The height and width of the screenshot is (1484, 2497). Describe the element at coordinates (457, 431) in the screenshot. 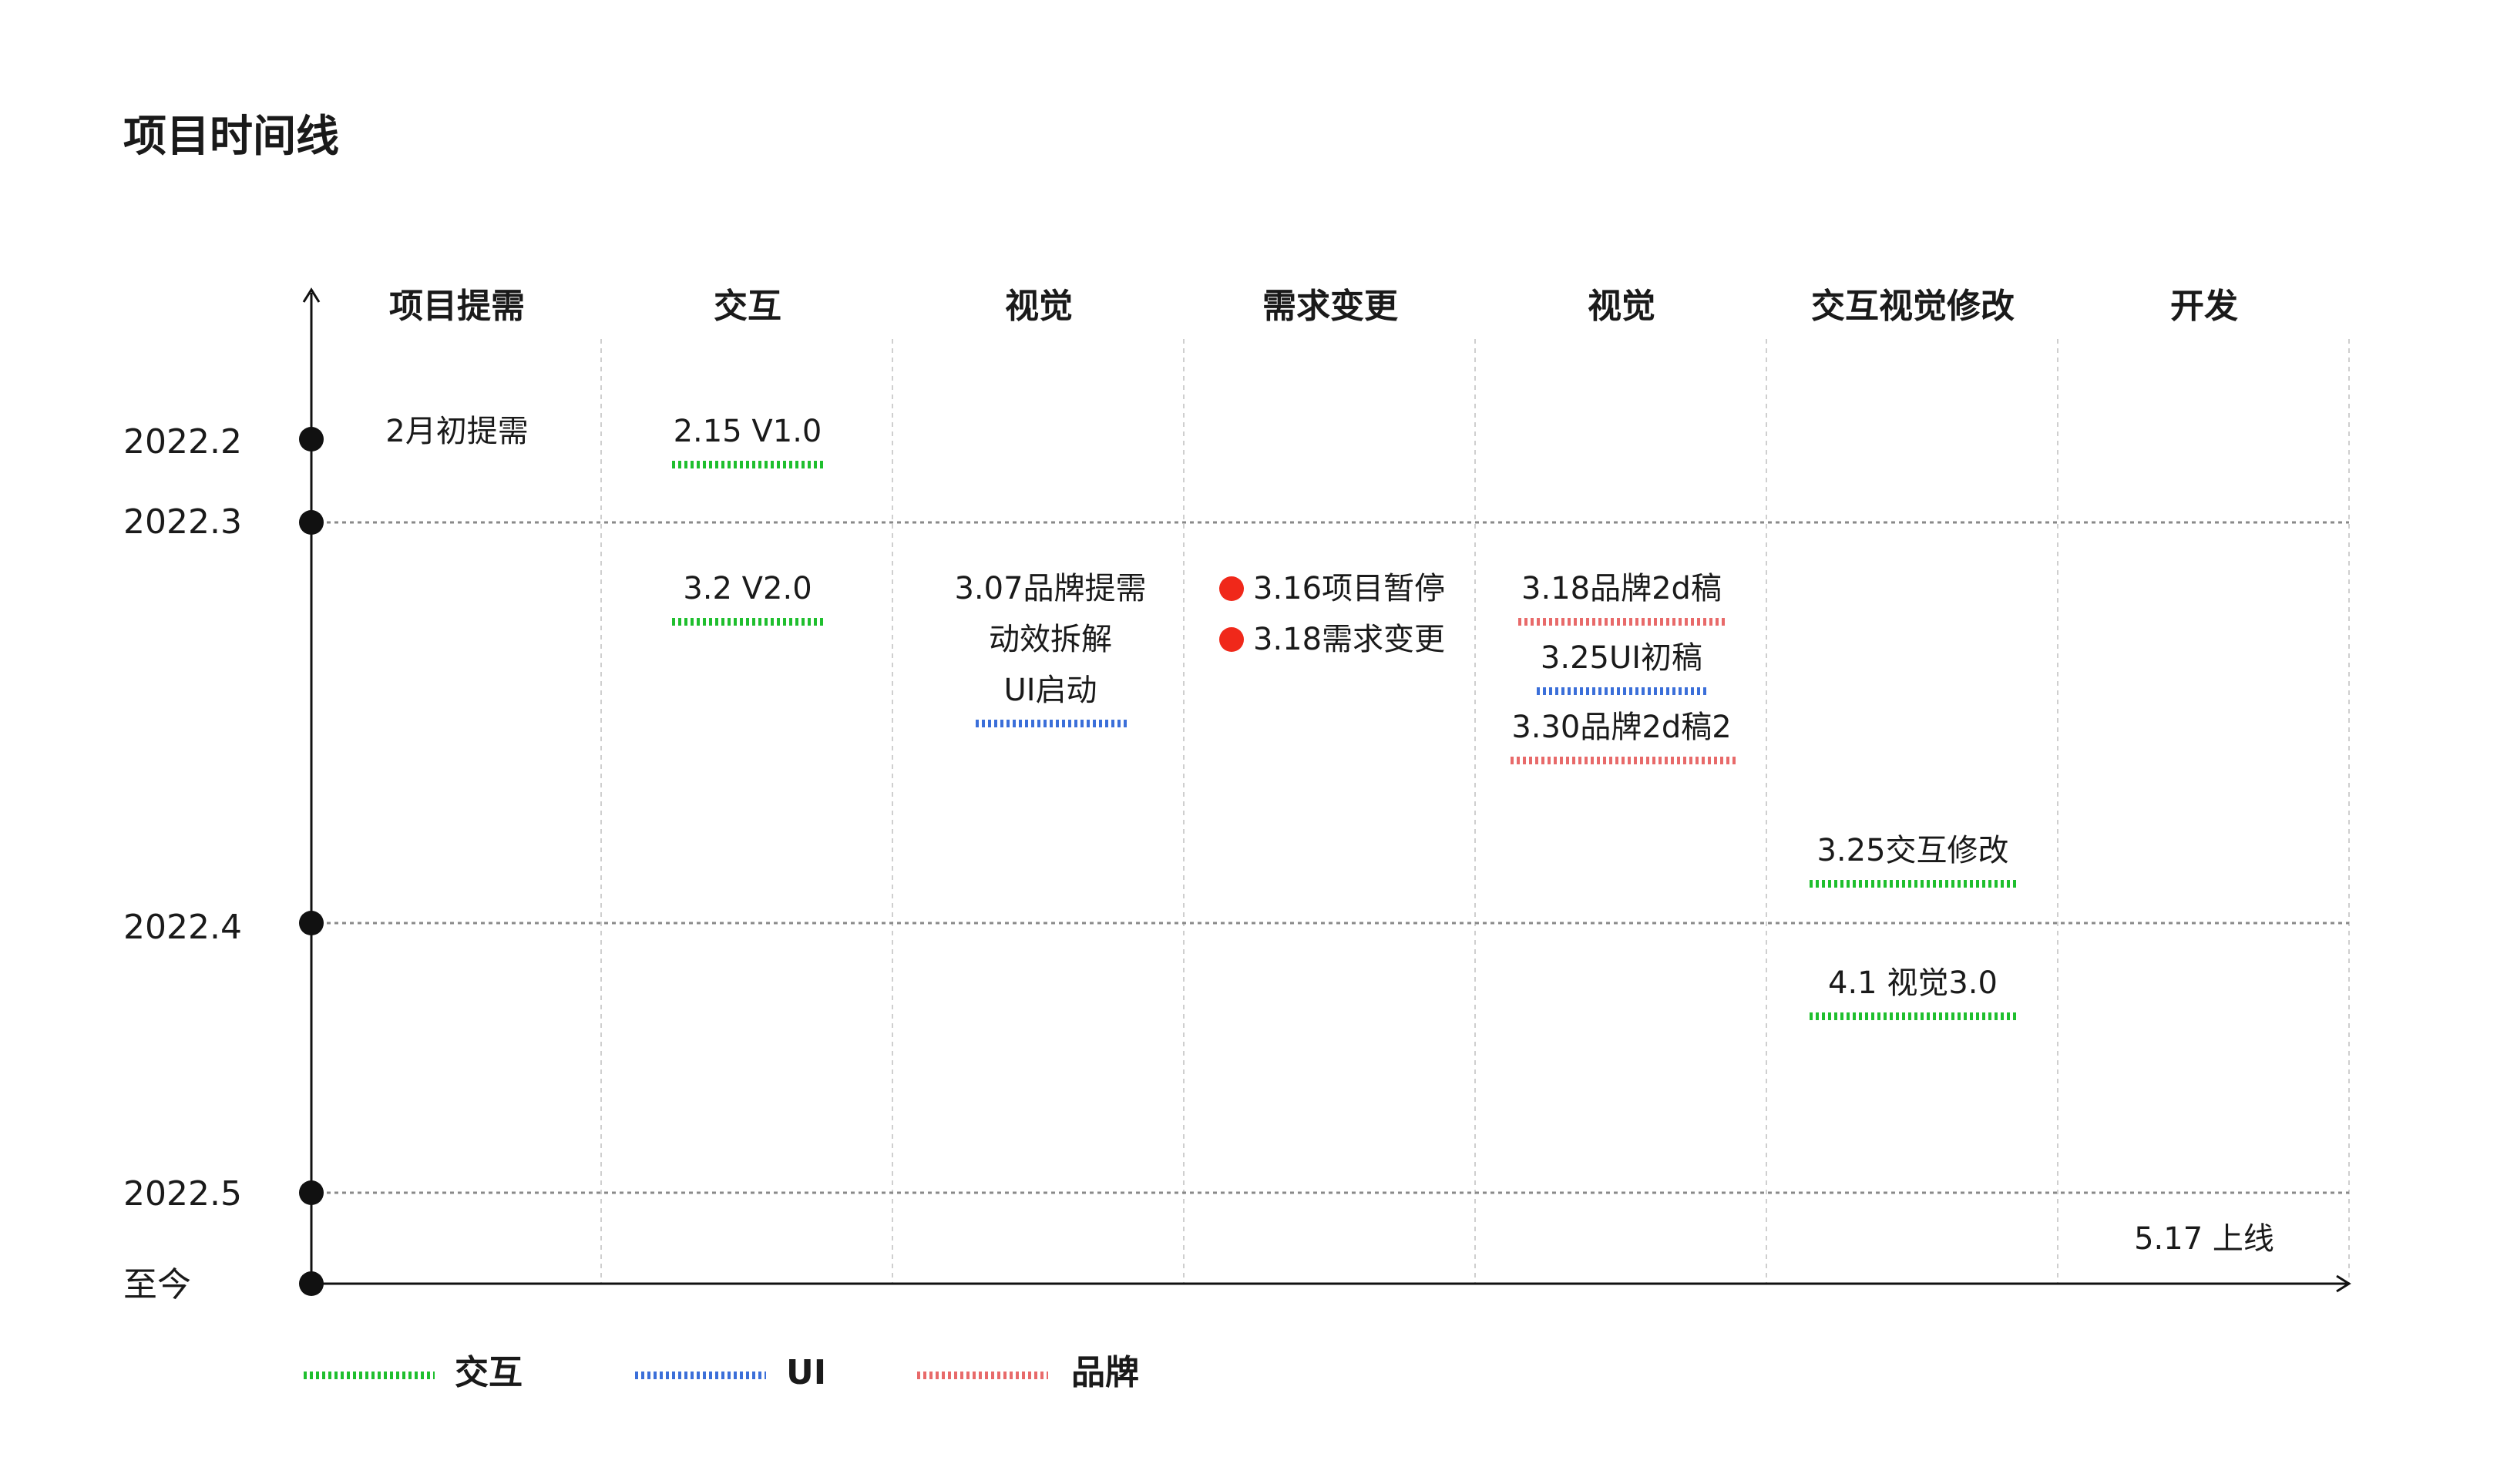

I see `event-feb-request: 2月初提需` at that location.